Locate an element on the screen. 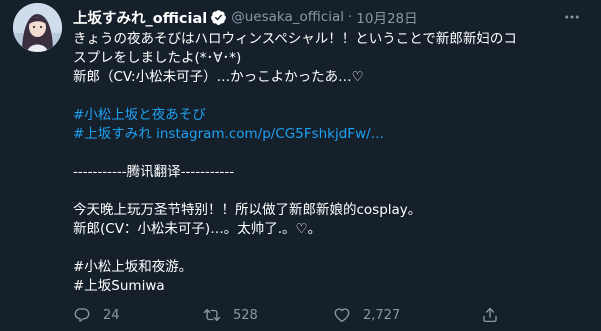  heart-icon is located at coordinates (342, 315).